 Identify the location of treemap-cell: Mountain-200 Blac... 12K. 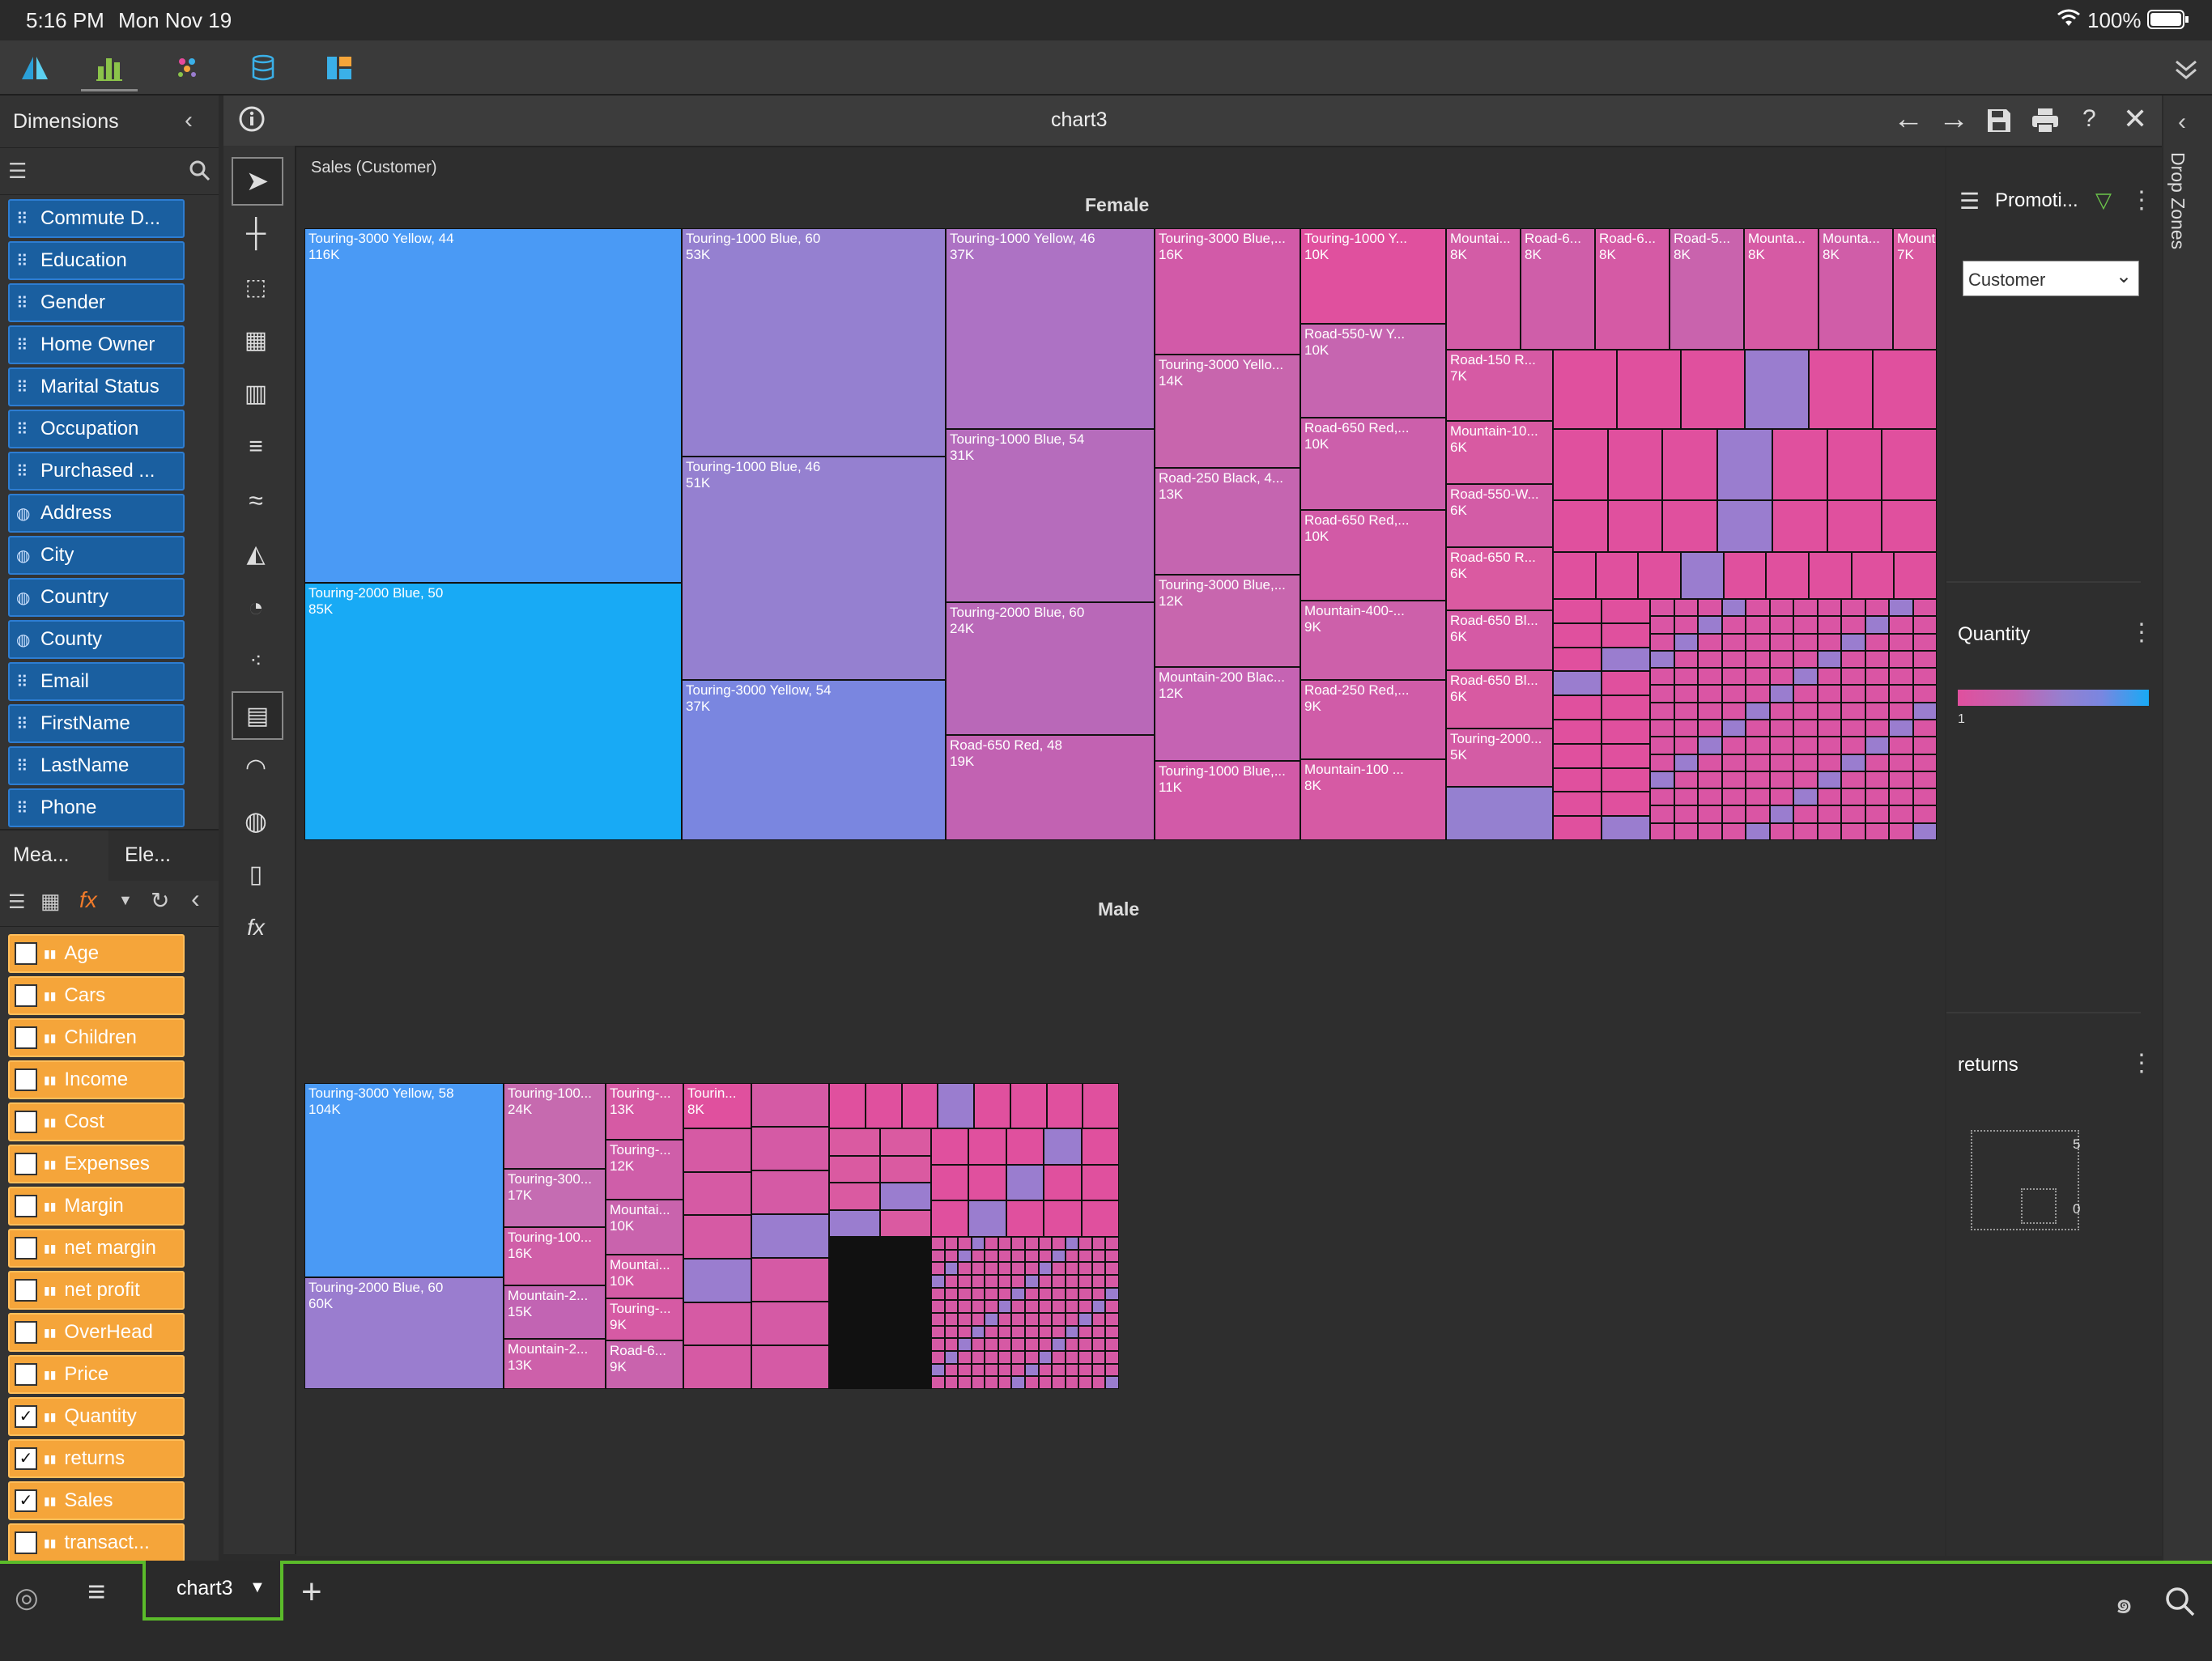
(1228, 714).